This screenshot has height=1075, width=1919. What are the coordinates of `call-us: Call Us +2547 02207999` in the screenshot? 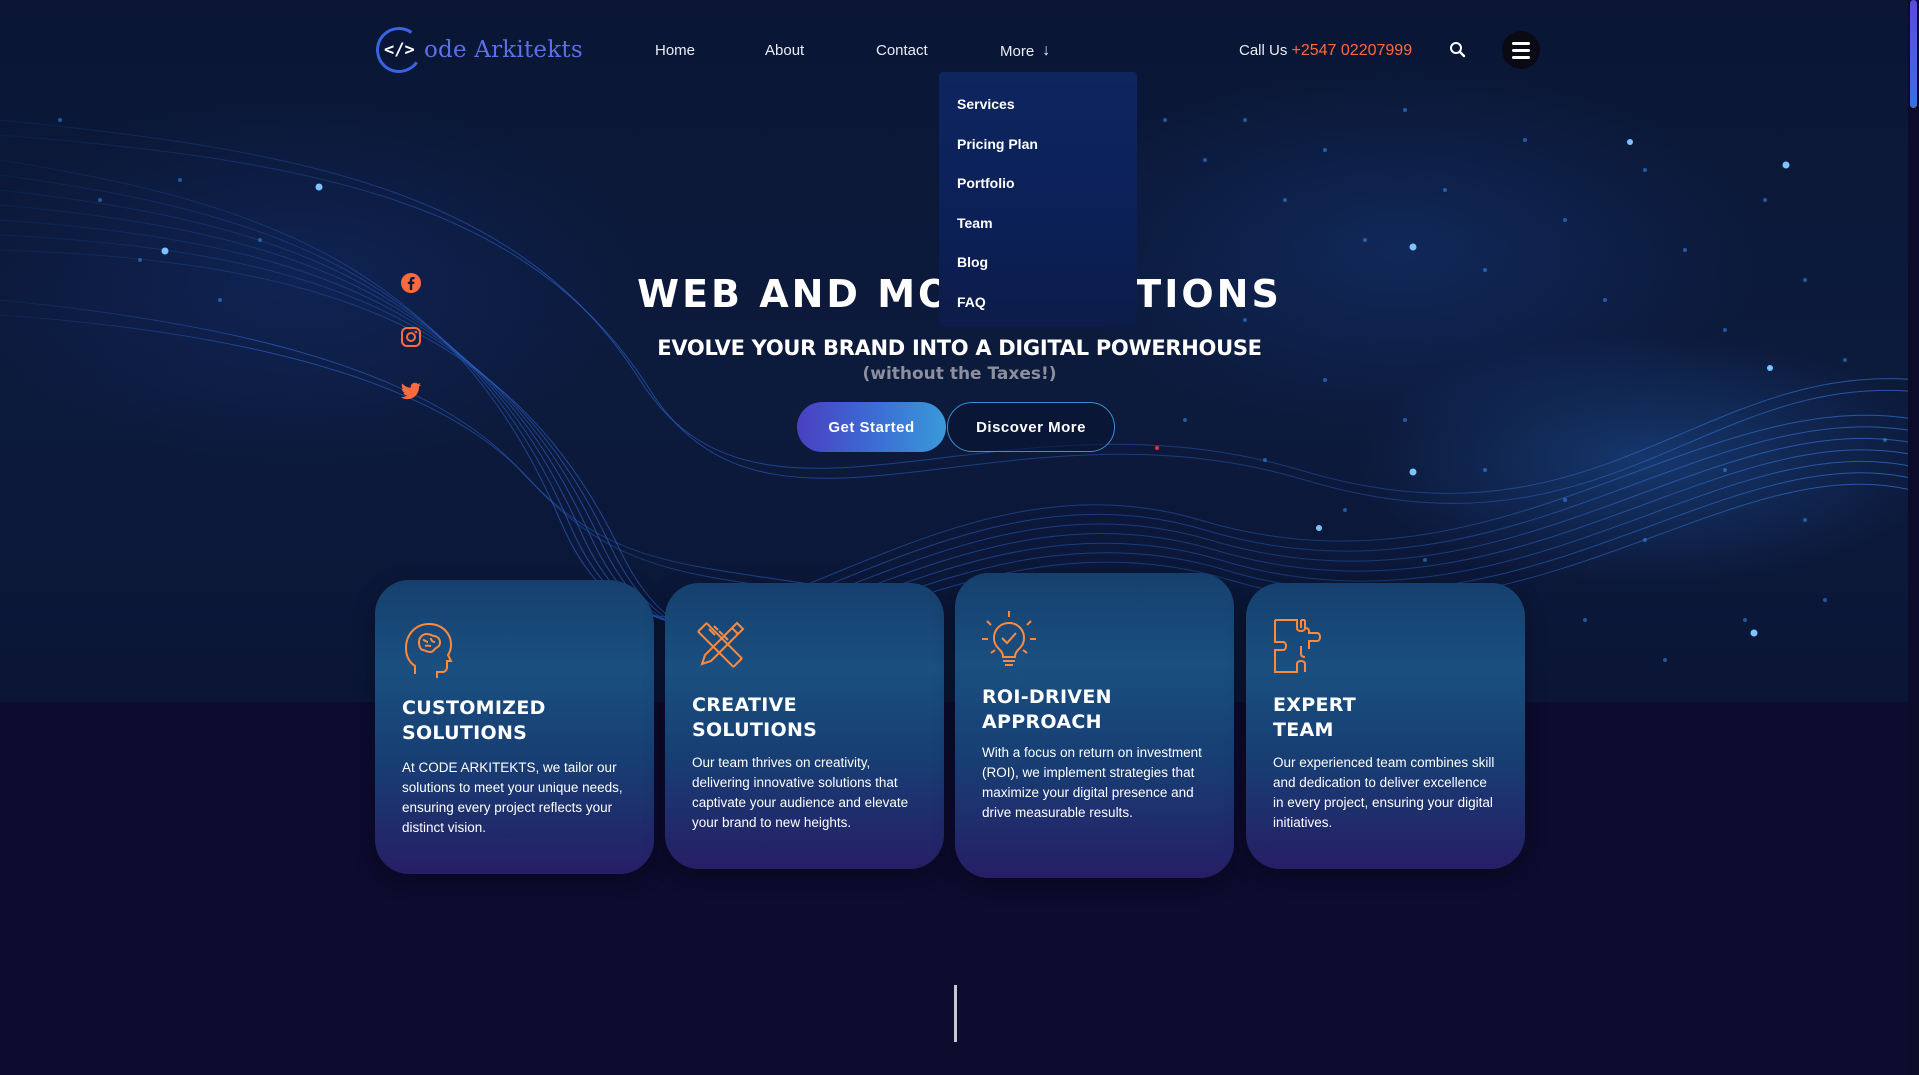 It's located at (1325, 51).